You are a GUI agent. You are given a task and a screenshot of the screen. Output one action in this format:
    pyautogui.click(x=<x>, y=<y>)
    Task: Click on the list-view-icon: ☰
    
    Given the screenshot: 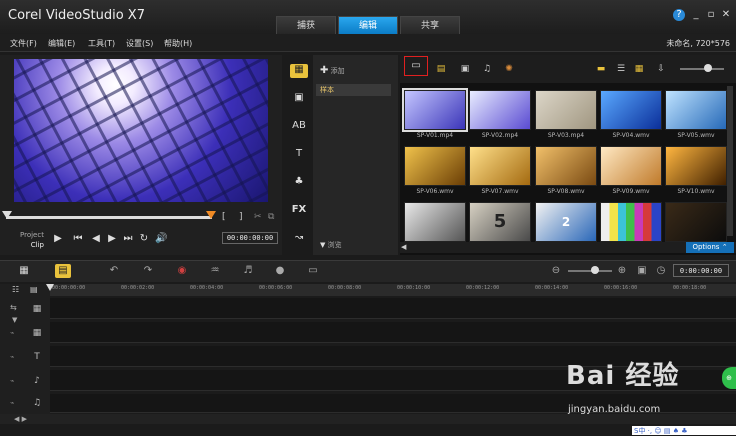 What is the action you would take?
    pyautogui.click(x=621, y=69)
    